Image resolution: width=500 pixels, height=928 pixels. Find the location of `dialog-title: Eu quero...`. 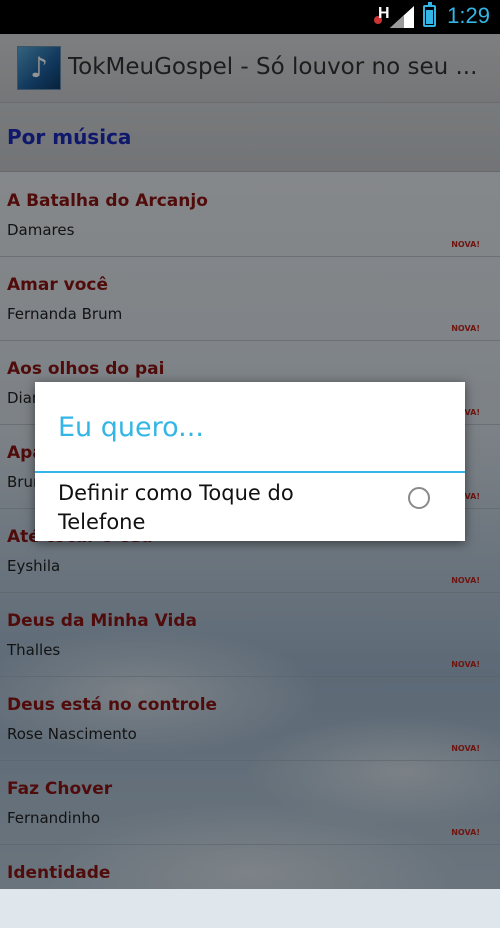

dialog-title: Eu quero... is located at coordinates (131, 427).